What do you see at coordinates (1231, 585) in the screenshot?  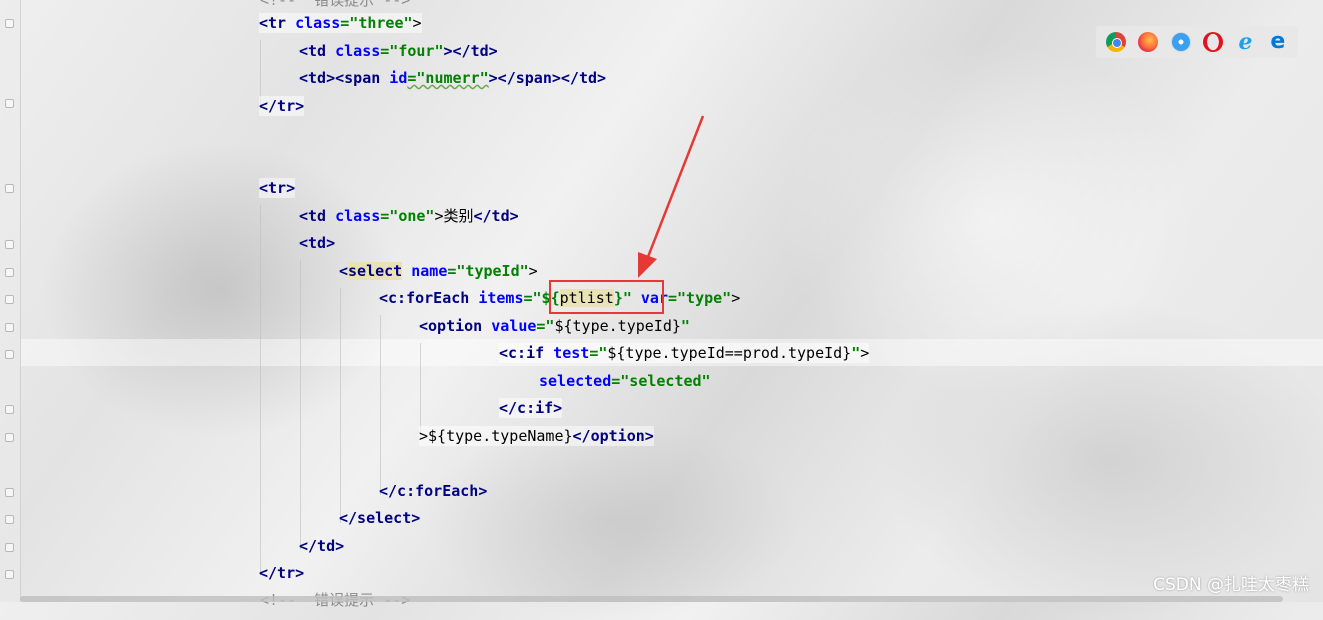 I see `watermark: CSDN @扎哇太枣糕` at bounding box center [1231, 585].